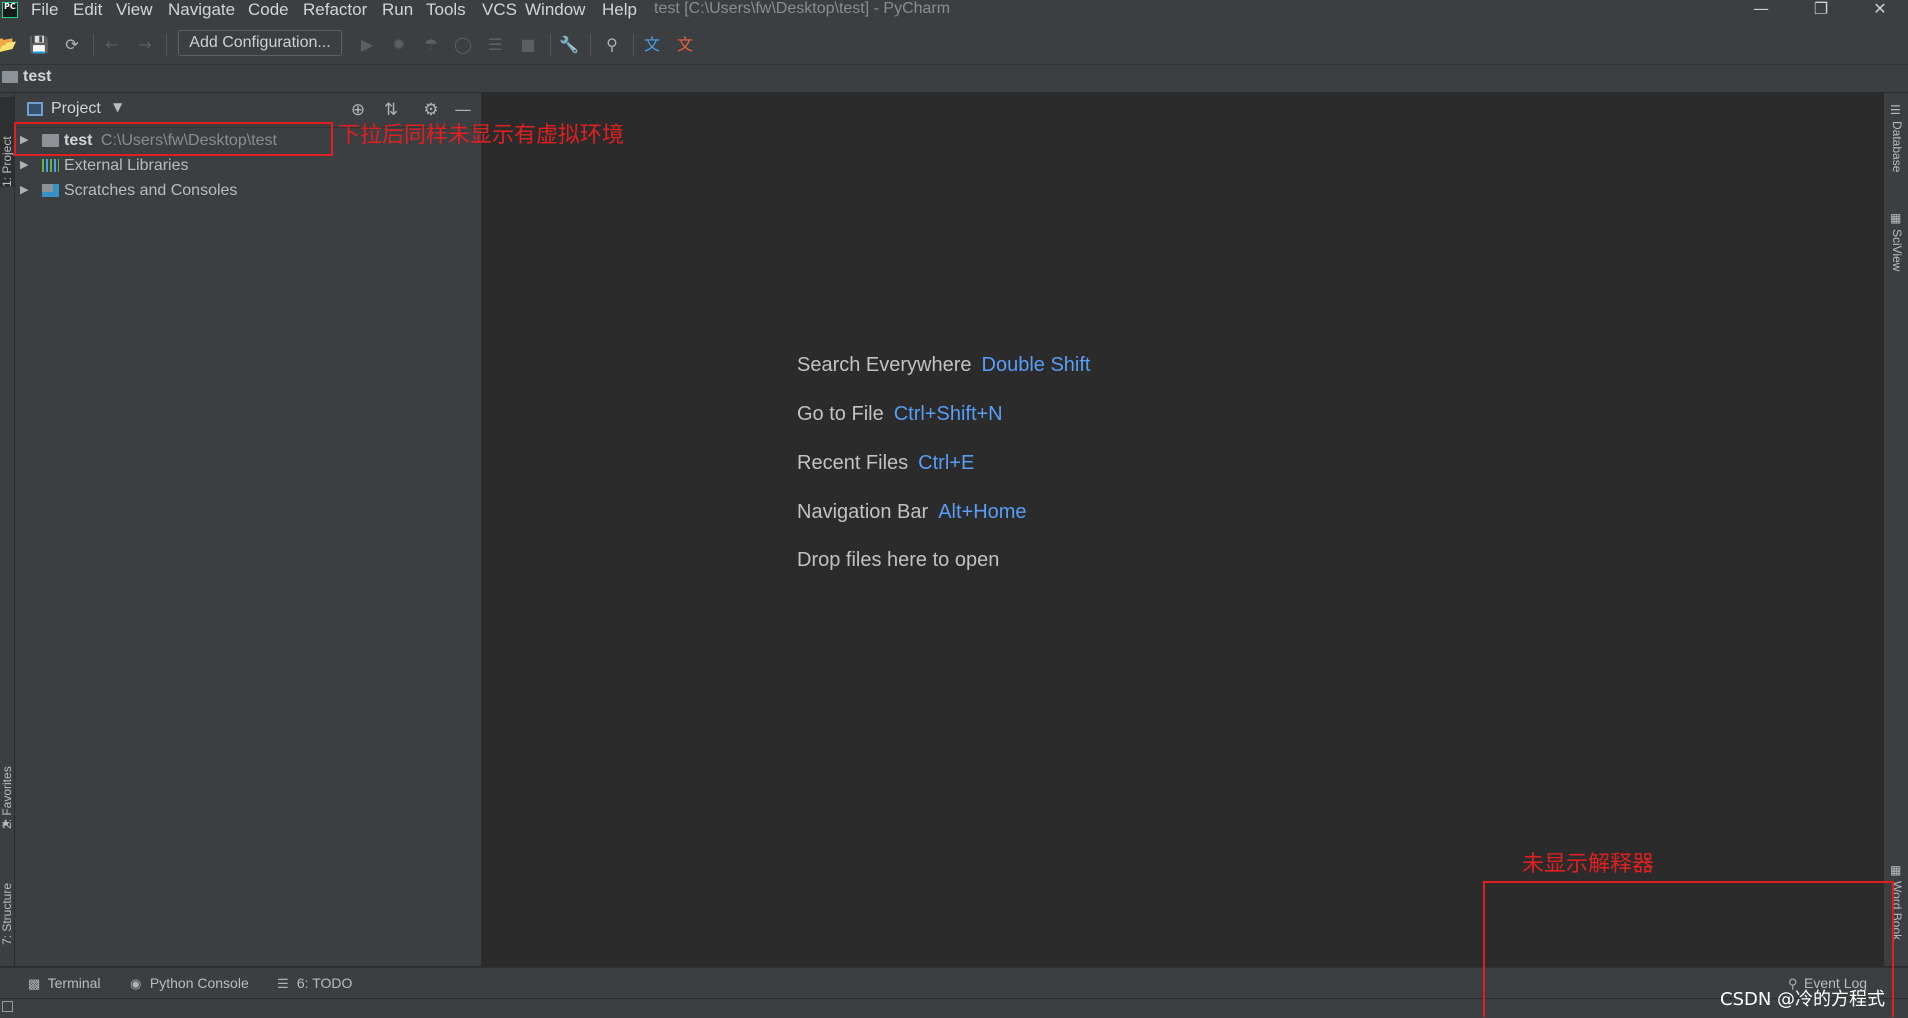 The image size is (1908, 1018). I want to click on menu-navigate: Navigate, so click(201, 10).